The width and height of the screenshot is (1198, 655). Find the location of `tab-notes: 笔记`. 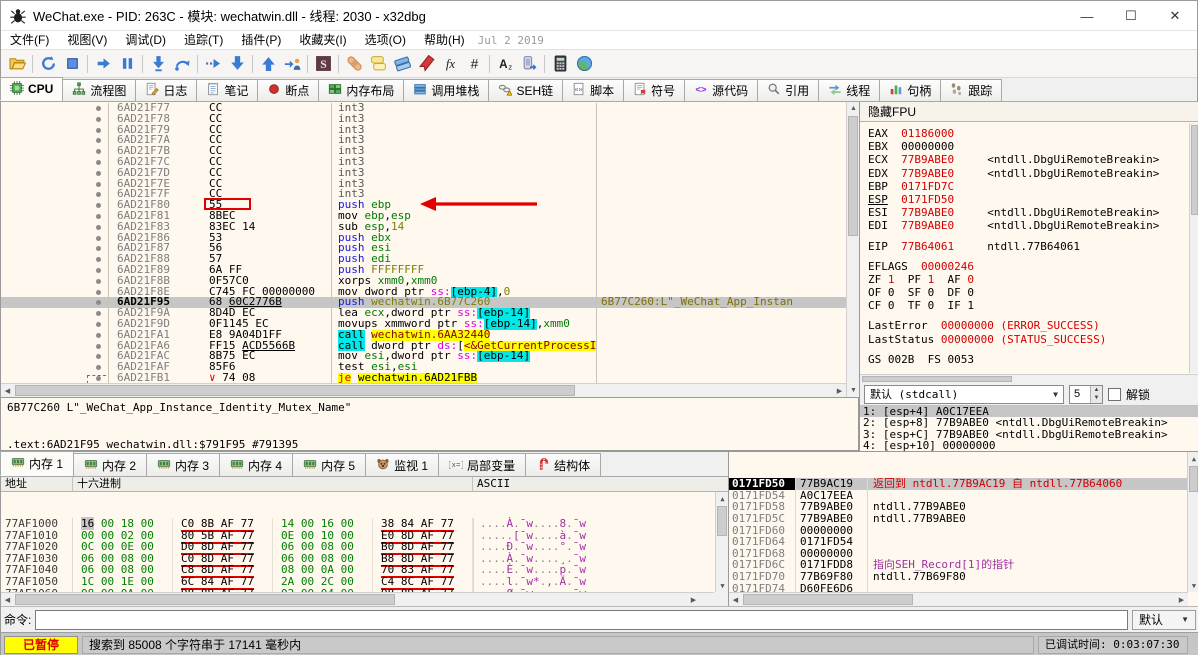

tab-notes: 笔记 is located at coordinates (227, 90).